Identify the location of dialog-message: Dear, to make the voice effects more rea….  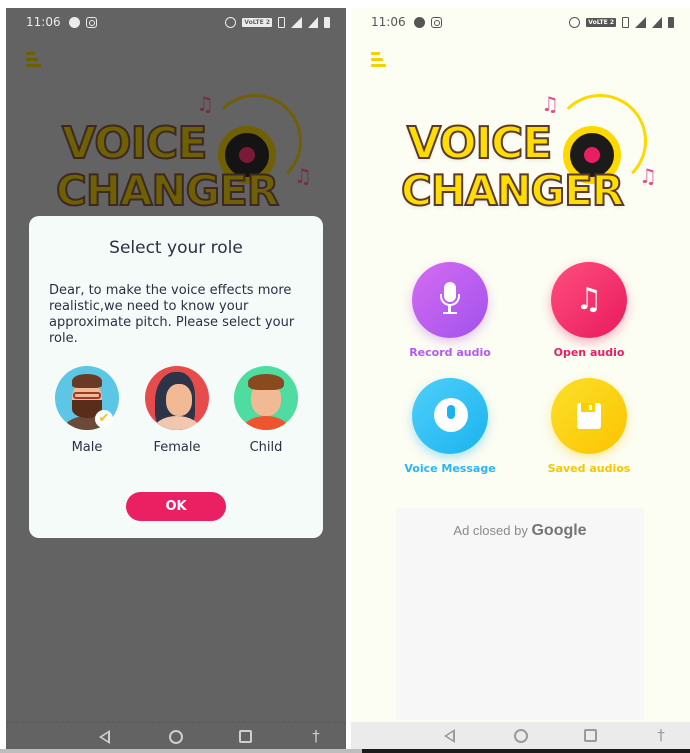
(172, 314).